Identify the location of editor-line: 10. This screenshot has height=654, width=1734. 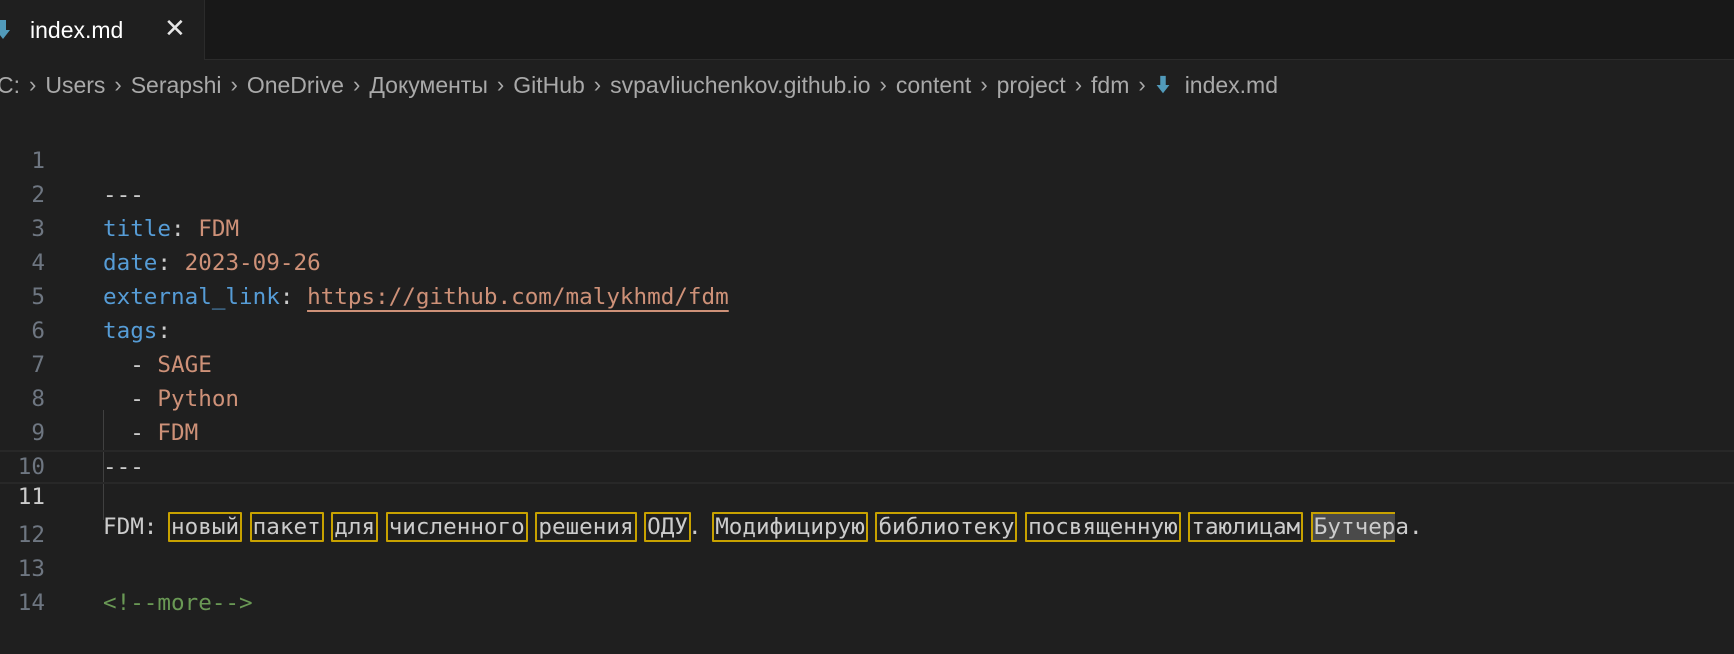
(867, 448).